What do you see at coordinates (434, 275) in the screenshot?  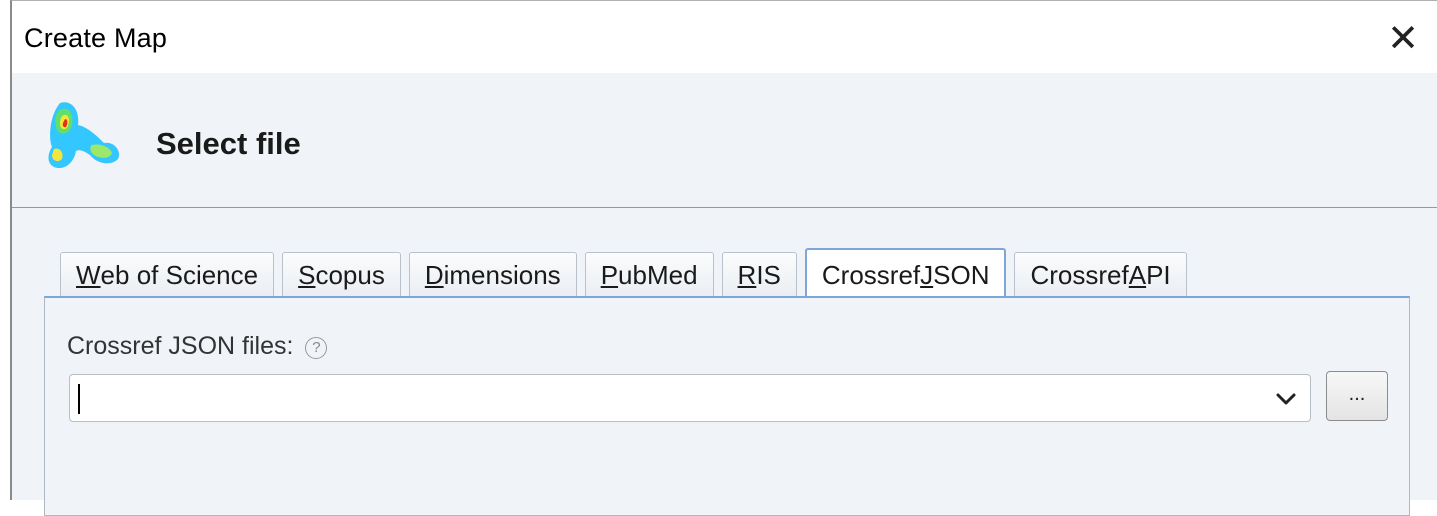 I see `tab-mnemonic: D` at bounding box center [434, 275].